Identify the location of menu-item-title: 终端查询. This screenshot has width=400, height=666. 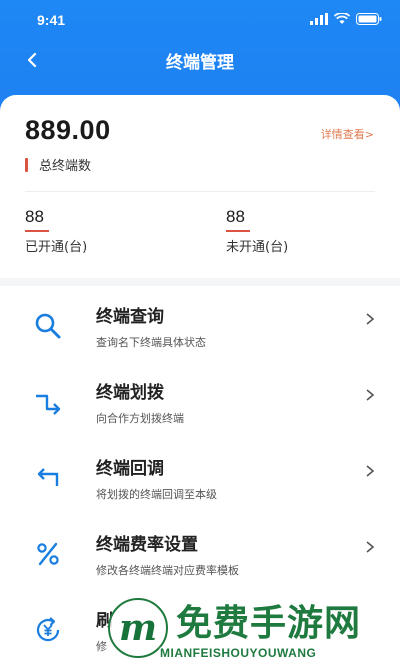
(130, 317).